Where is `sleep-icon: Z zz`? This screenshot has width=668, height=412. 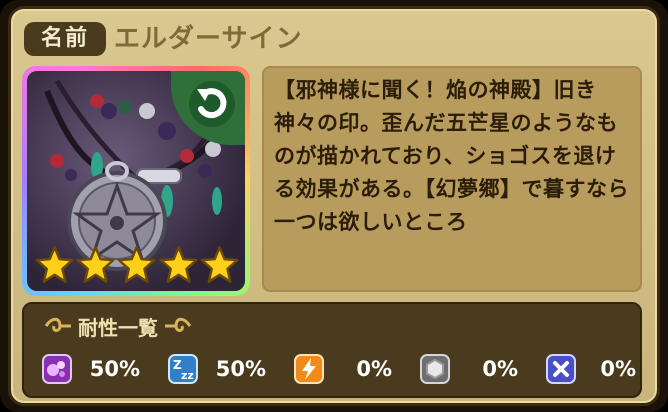
sleep-icon: Z zz is located at coordinates (183, 369).